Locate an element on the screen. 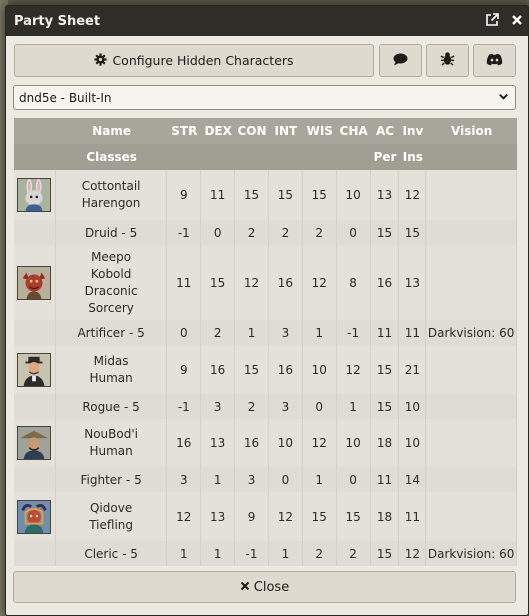 Image resolution: width=529 pixels, height=616 pixels. window-title: Party Sheet is located at coordinates (57, 21).